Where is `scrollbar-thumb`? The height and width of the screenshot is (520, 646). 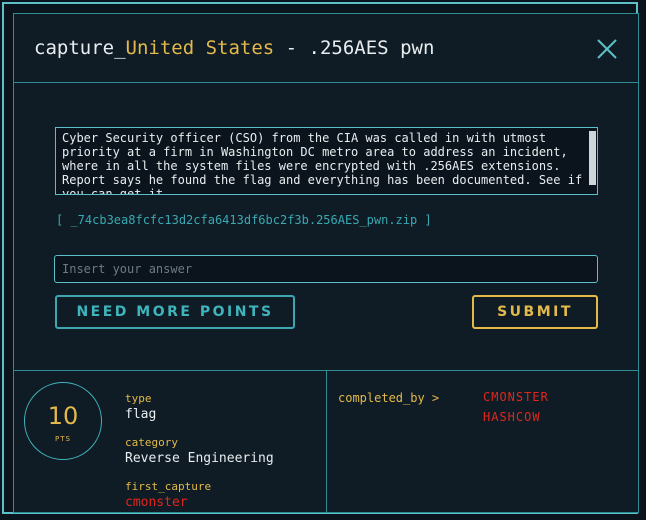
scrollbar-thumb is located at coordinates (592, 158).